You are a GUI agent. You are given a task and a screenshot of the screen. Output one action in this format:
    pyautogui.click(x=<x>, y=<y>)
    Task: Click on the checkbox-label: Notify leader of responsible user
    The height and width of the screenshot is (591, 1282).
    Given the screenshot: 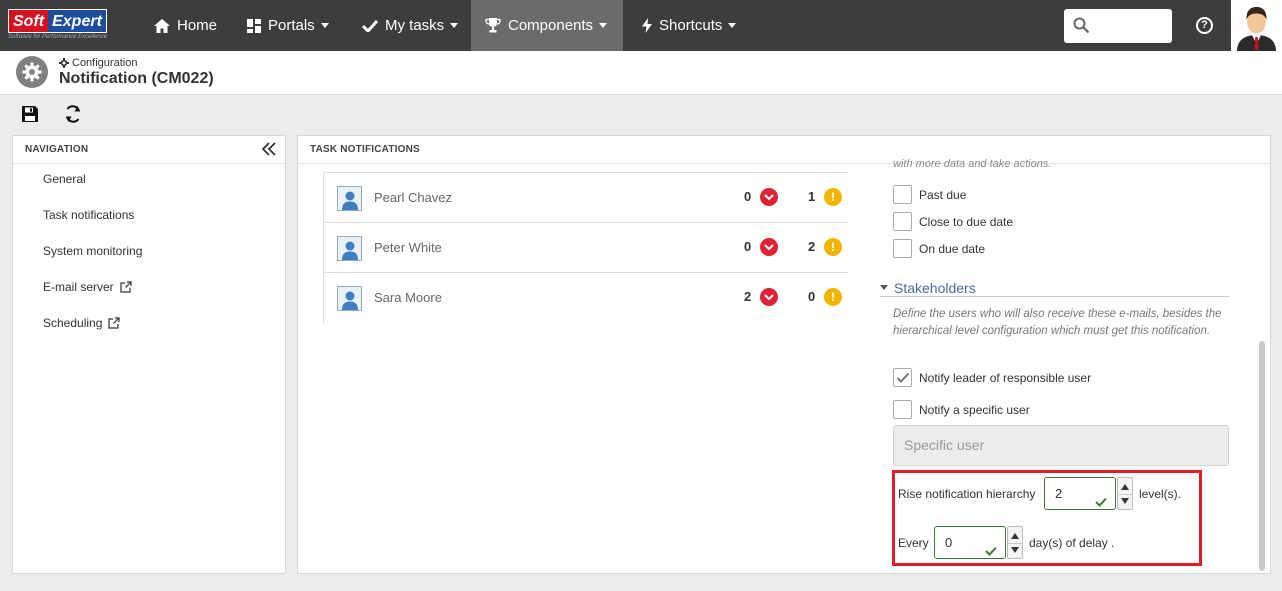 What is the action you would take?
    pyautogui.click(x=1005, y=377)
    